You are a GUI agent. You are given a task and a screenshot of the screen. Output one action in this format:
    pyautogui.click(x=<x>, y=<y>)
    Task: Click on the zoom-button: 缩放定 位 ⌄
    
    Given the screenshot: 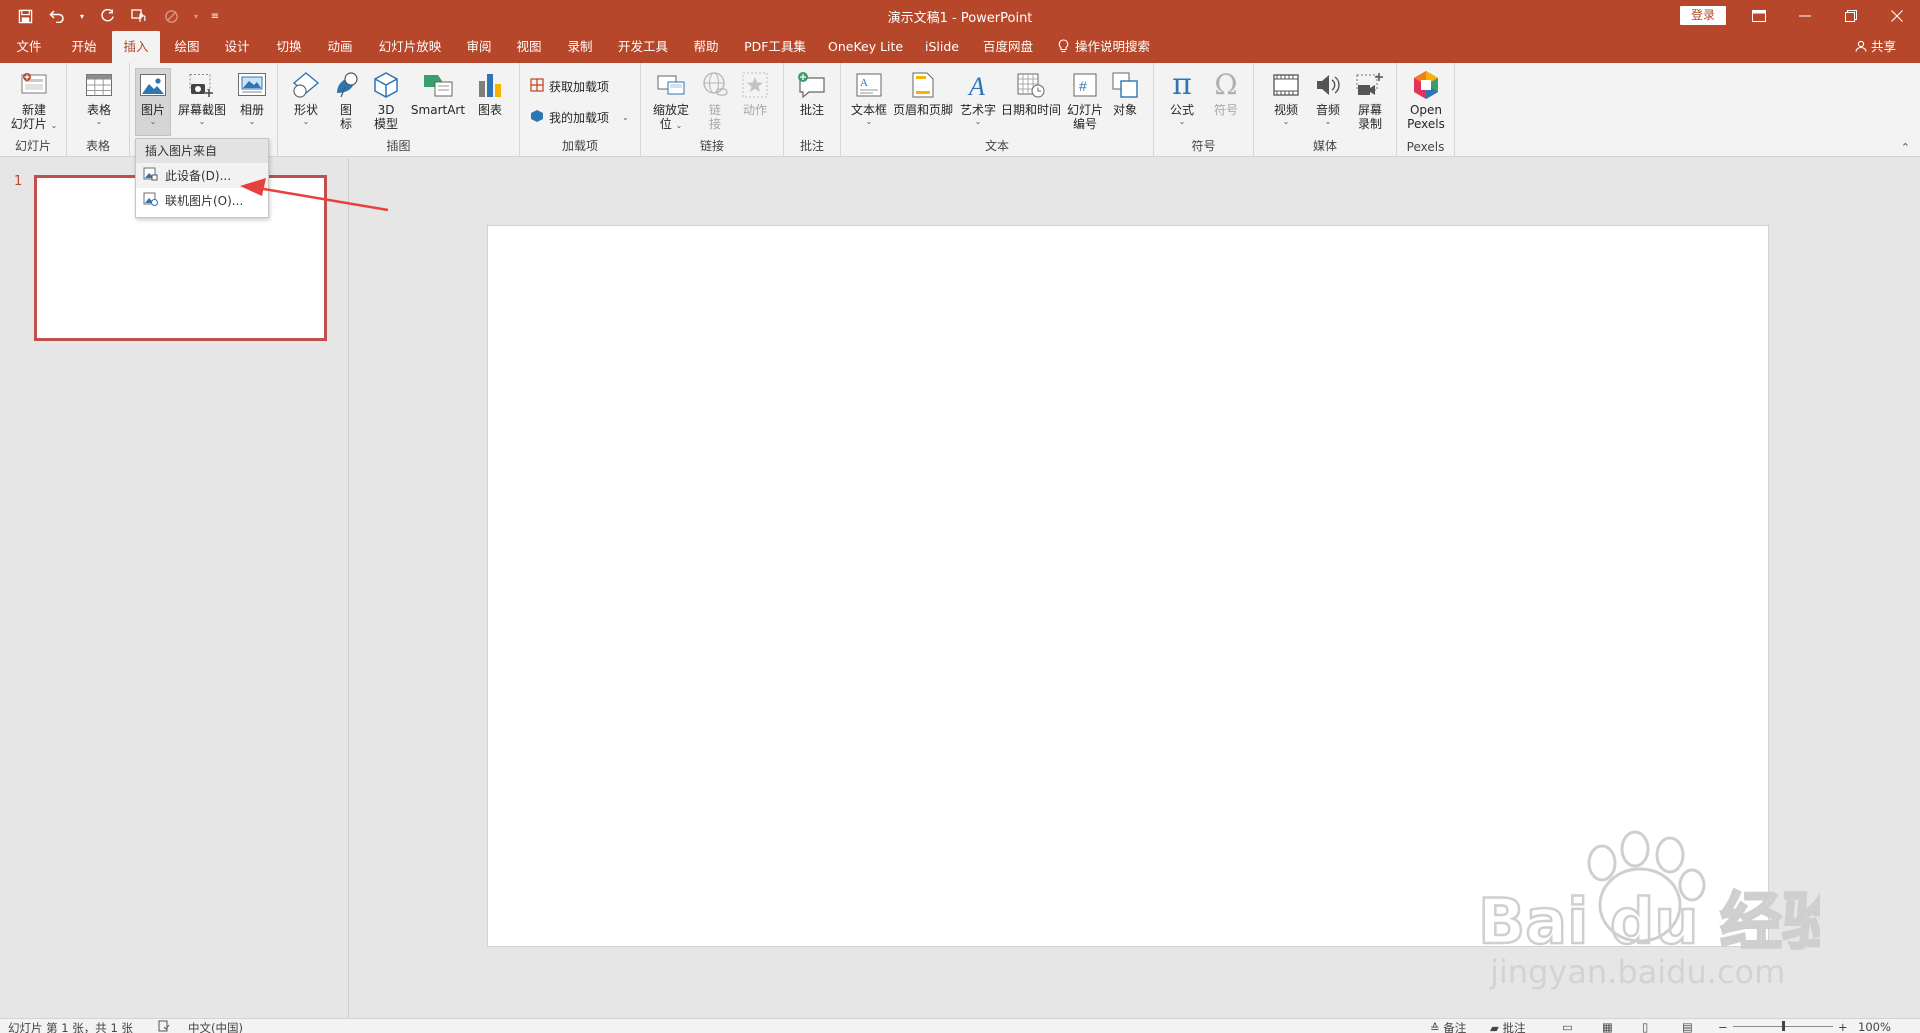 What is the action you would take?
    pyautogui.click(x=671, y=100)
    